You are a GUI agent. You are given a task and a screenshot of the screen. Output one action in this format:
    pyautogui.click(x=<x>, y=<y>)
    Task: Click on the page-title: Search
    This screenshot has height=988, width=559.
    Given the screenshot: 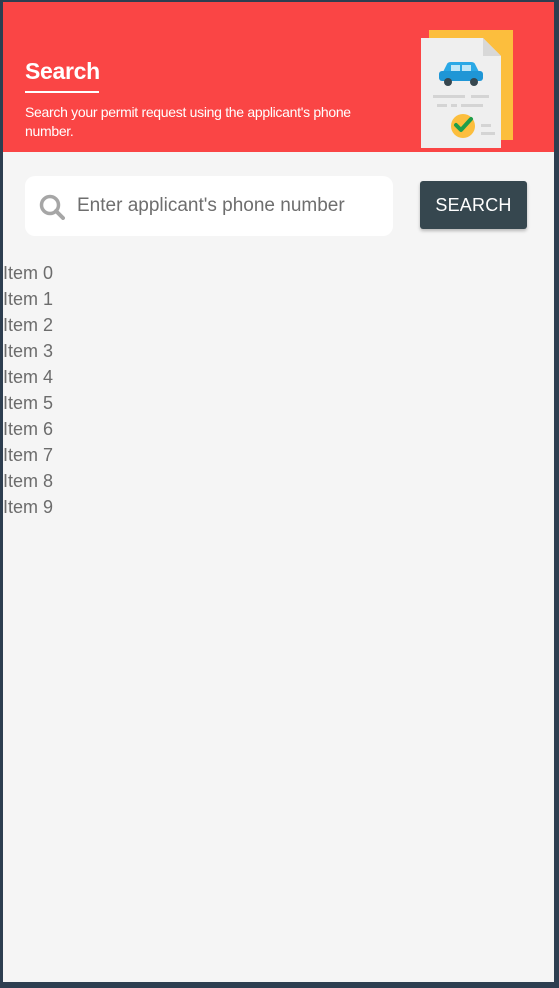 What is the action you would take?
    pyautogui.click(x=62, y=71)
    